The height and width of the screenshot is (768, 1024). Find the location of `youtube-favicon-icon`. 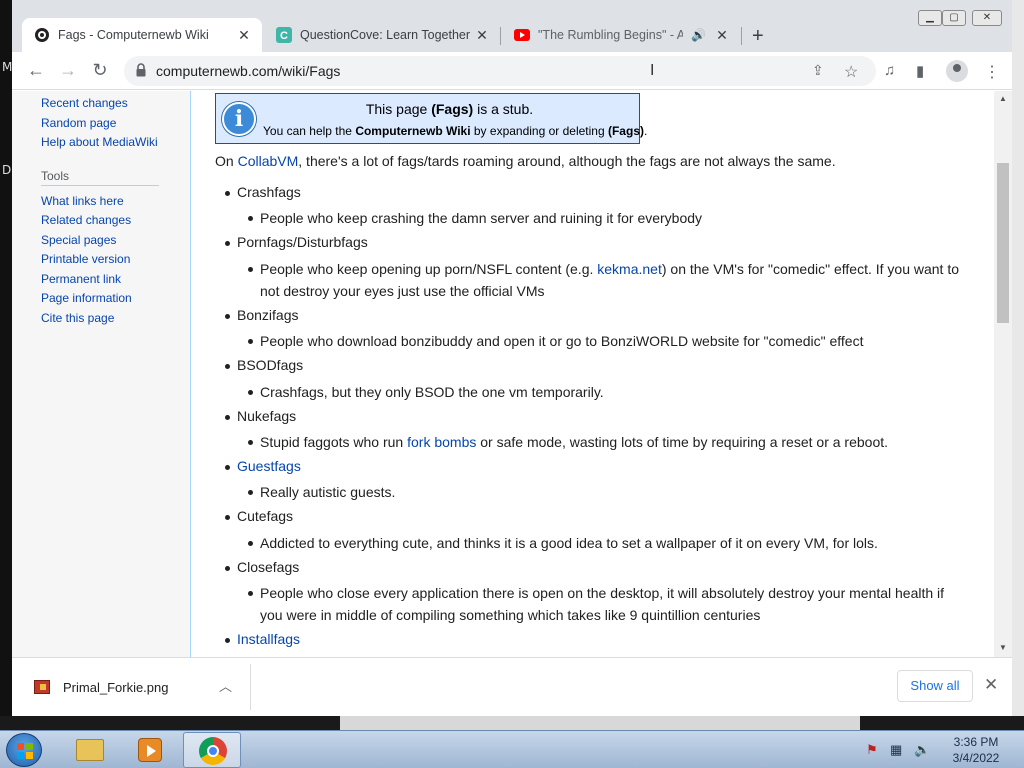

youtube-favicon-icon is located at coordinates (522, 35).